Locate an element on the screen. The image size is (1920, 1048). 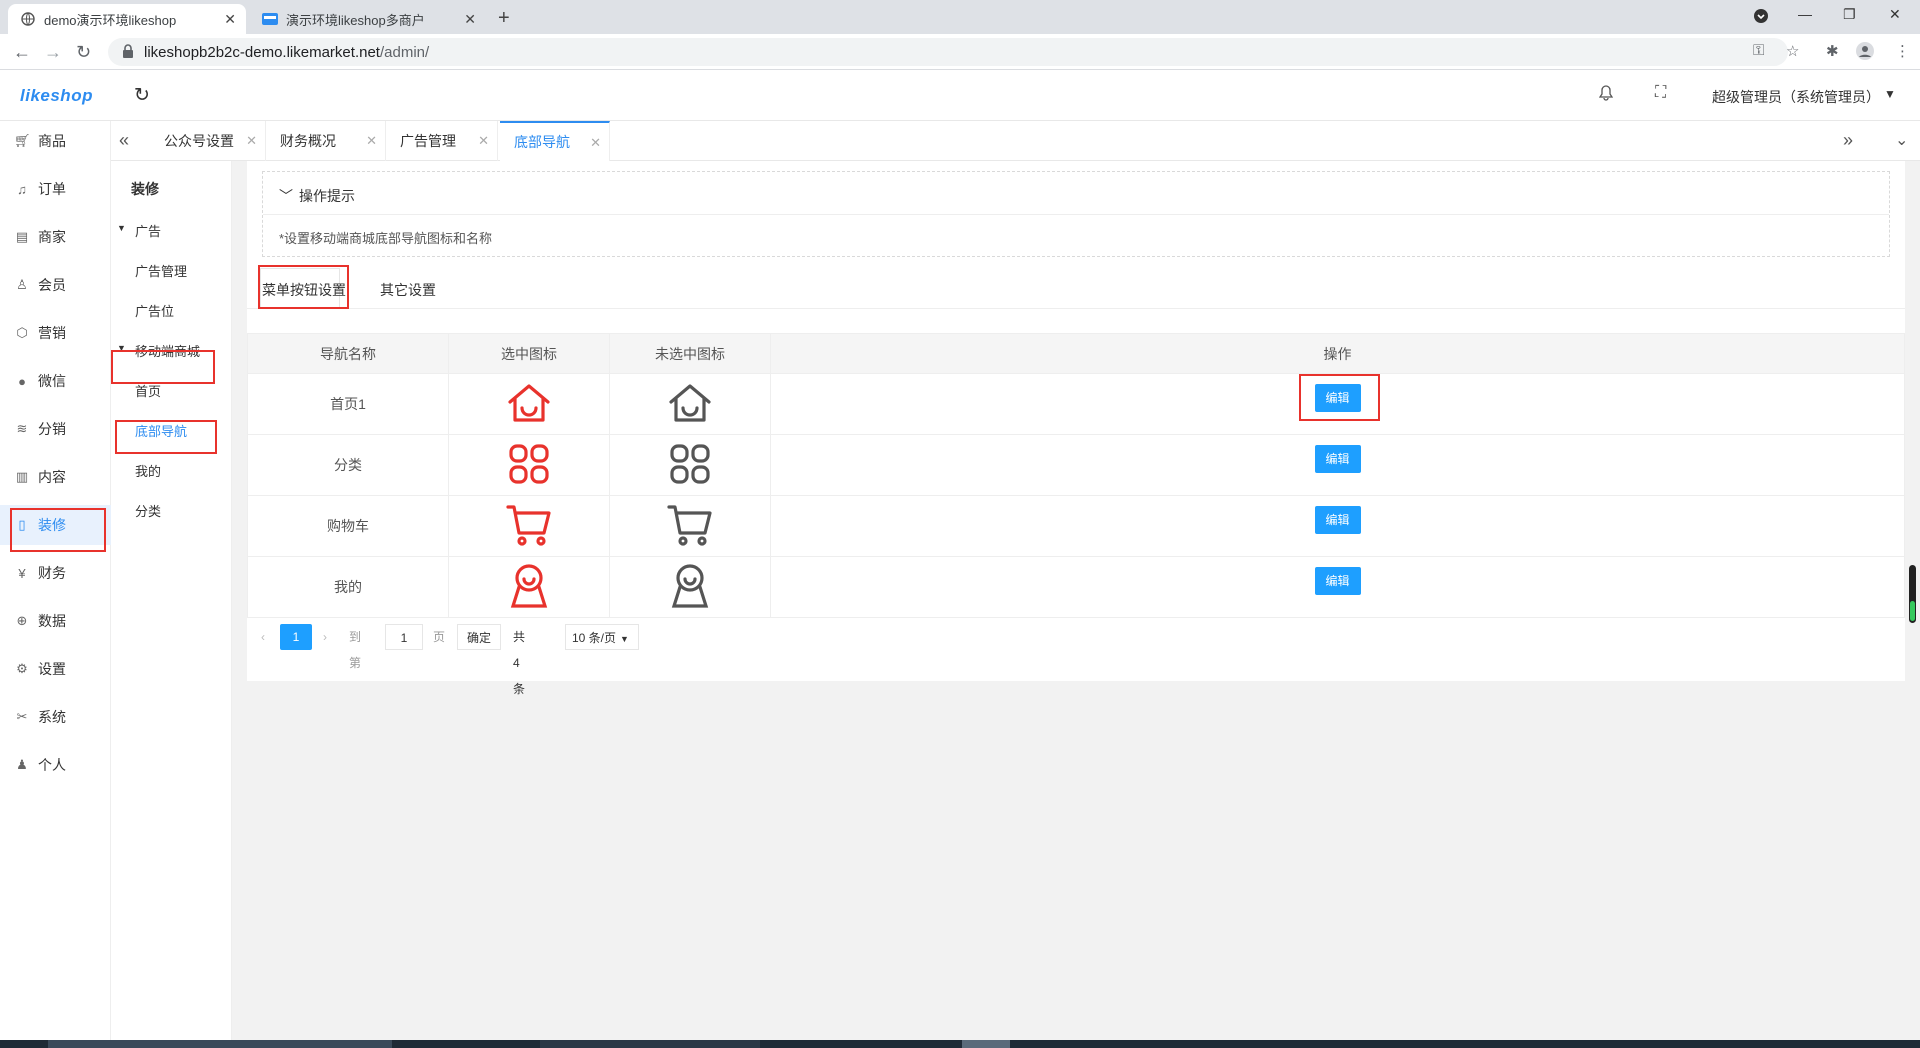
tips-box: ﹀ 操作提示 *设置移动端商城底部导航图标和名称 is located at coordinates (1076, 214).